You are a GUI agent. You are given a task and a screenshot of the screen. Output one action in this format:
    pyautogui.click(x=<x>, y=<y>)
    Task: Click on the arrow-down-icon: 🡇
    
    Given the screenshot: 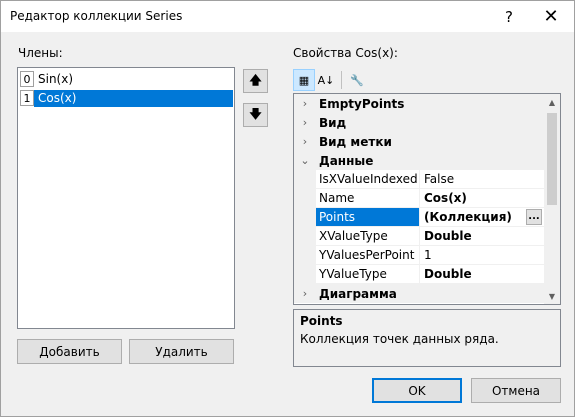 What is the action you would take?
    pyautogui.click(x=255, y=113)
    